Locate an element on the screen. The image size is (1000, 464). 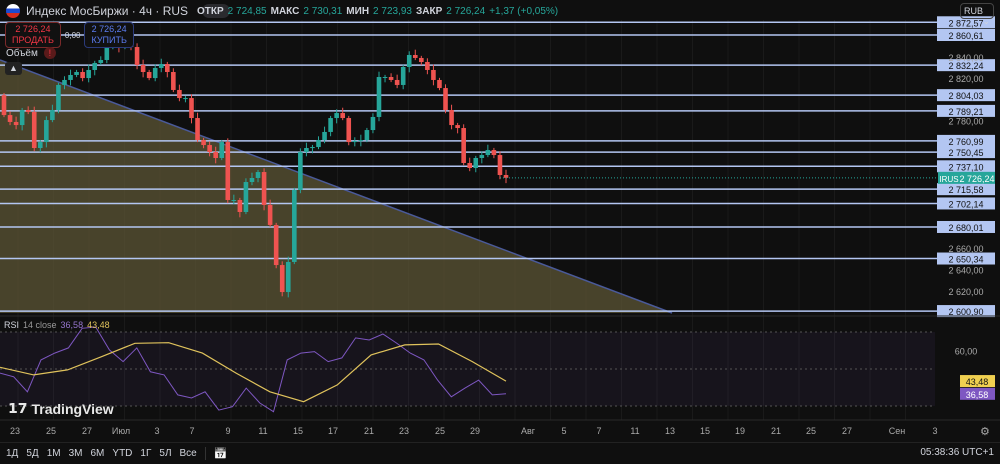
price-level-label: 2 750,45 is located at coordinates (965, 153).